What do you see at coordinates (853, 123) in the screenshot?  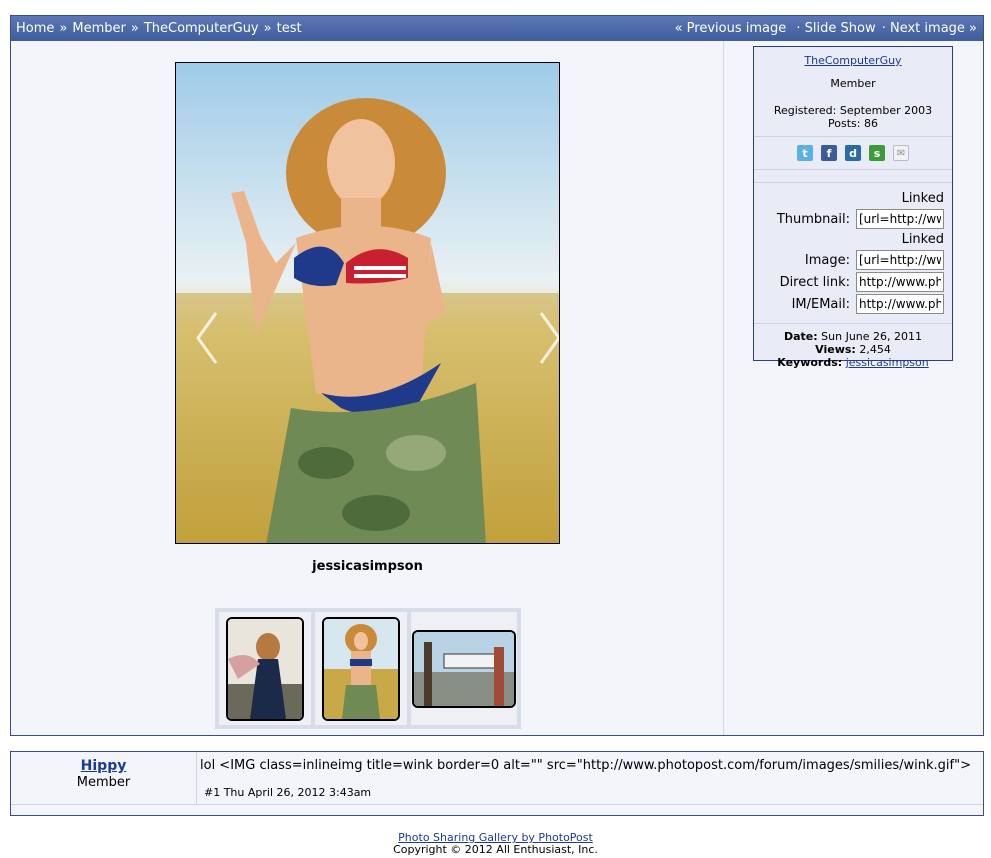 I see `uploader-posts: Posts: 86` at bounding box center [853, 123].